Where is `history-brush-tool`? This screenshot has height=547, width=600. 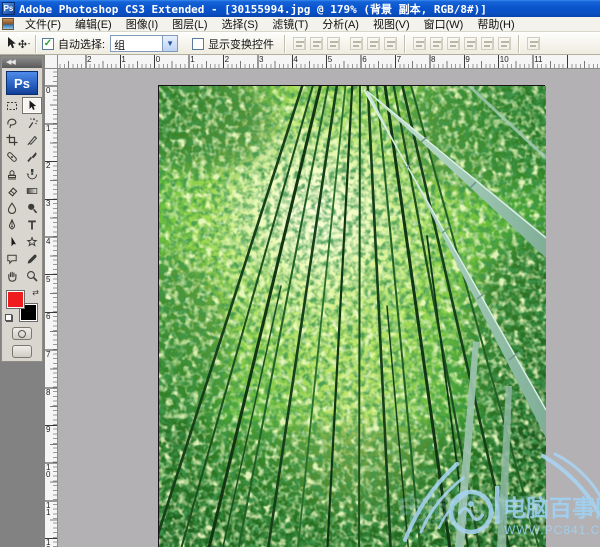 history-brush-tool is located at coordinates (32, 173).